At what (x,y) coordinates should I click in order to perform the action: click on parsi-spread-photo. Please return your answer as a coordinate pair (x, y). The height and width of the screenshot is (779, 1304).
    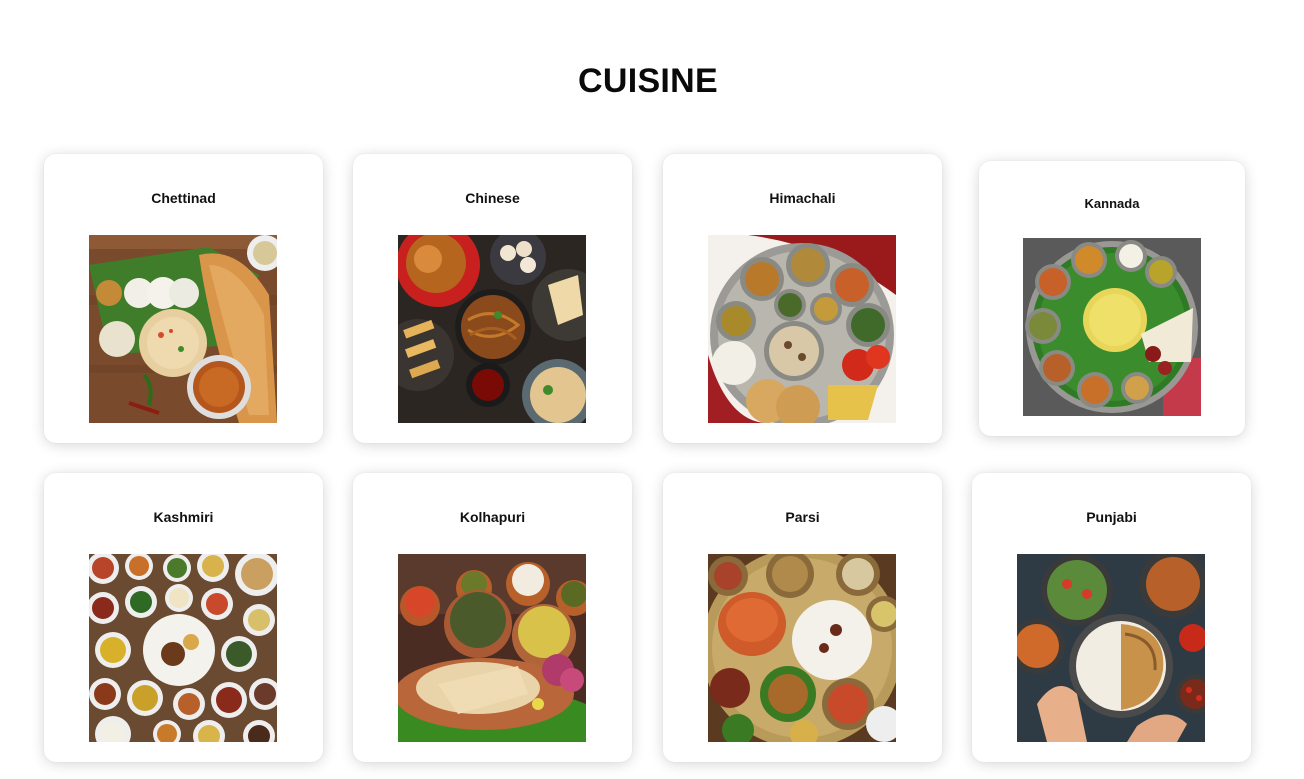
    Looking at the image, I should click on (802, 648).